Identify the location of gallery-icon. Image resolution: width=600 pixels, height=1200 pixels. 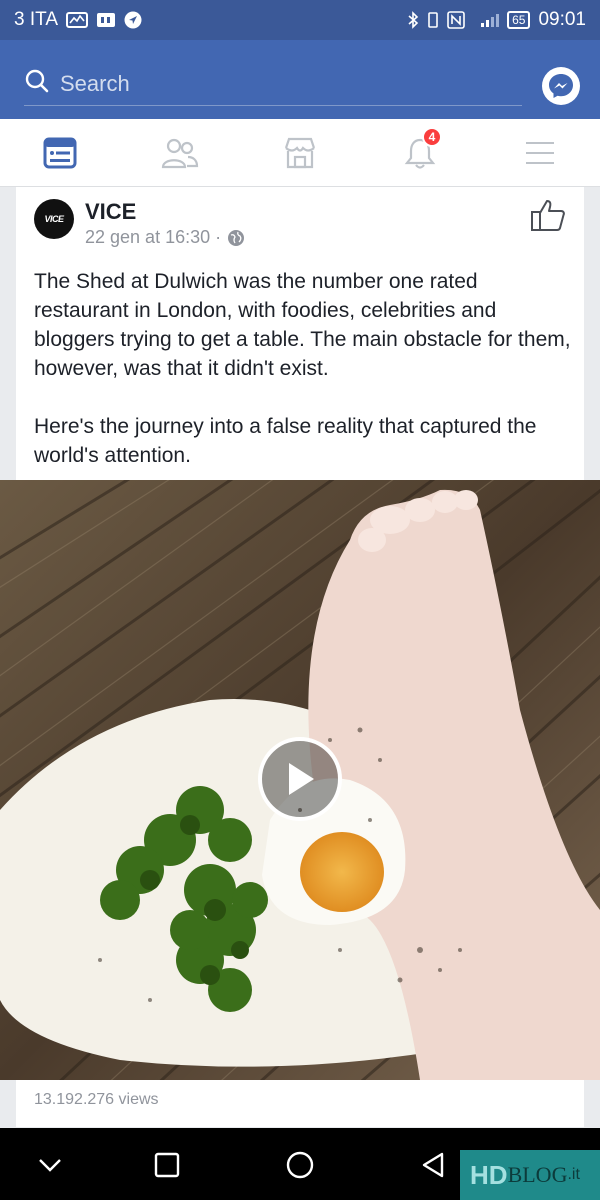
(106, 20).